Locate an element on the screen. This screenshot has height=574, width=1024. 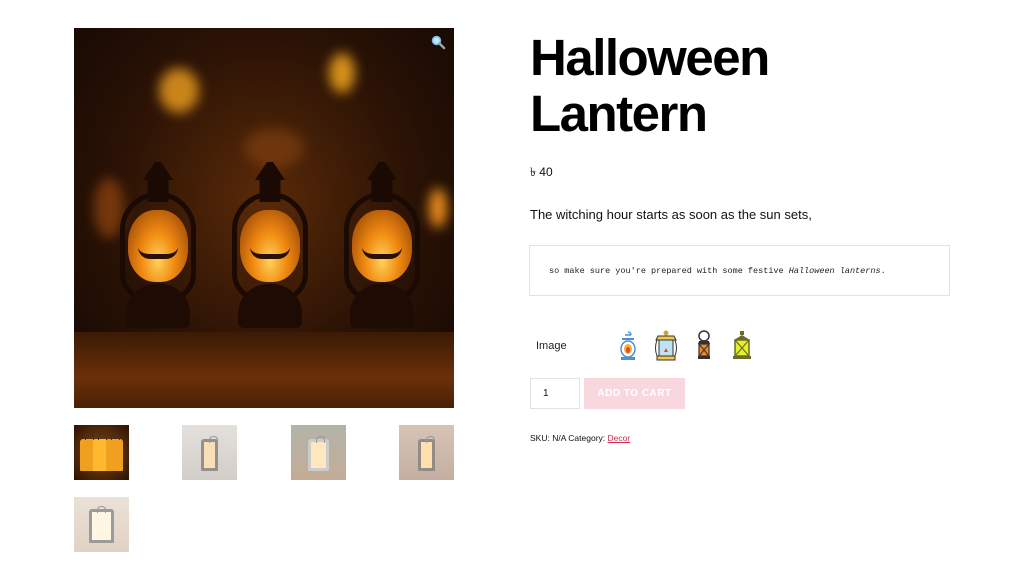
product-title-line: Halloween is located at coordinates (650, 57).